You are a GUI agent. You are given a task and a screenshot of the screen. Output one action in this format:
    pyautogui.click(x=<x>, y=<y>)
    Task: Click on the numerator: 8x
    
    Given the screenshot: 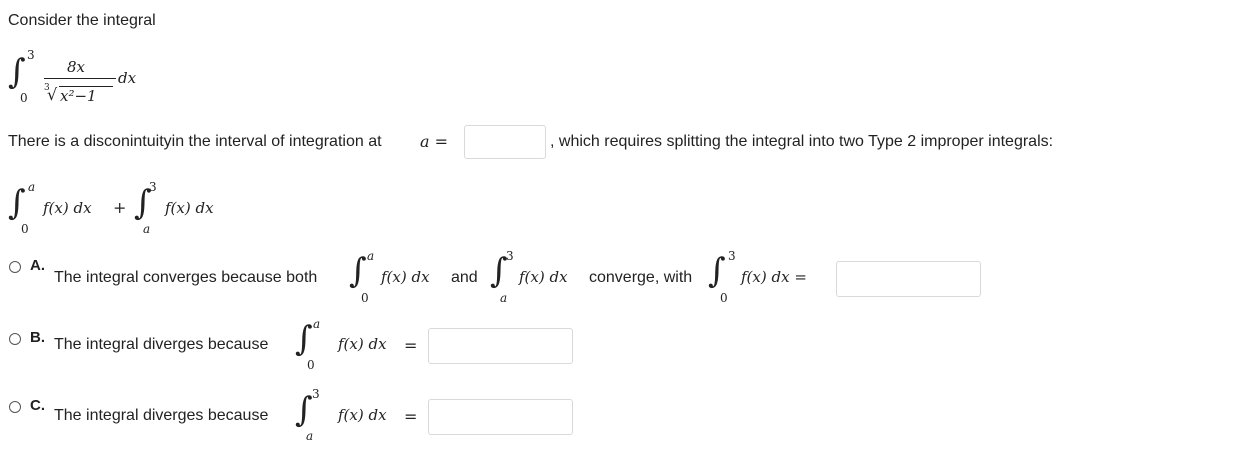 What is the action you would take?
    pyautogui.click(x=76, y=67)
    